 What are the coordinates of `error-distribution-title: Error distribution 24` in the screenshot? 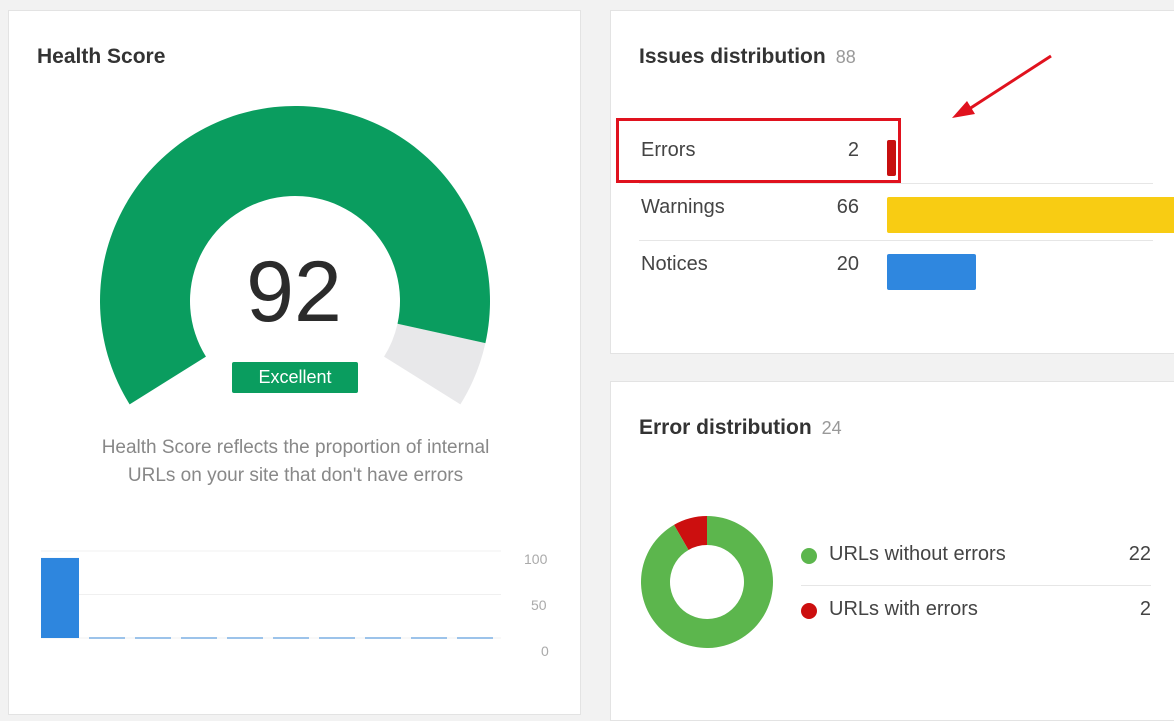 It's located at (740, 428).